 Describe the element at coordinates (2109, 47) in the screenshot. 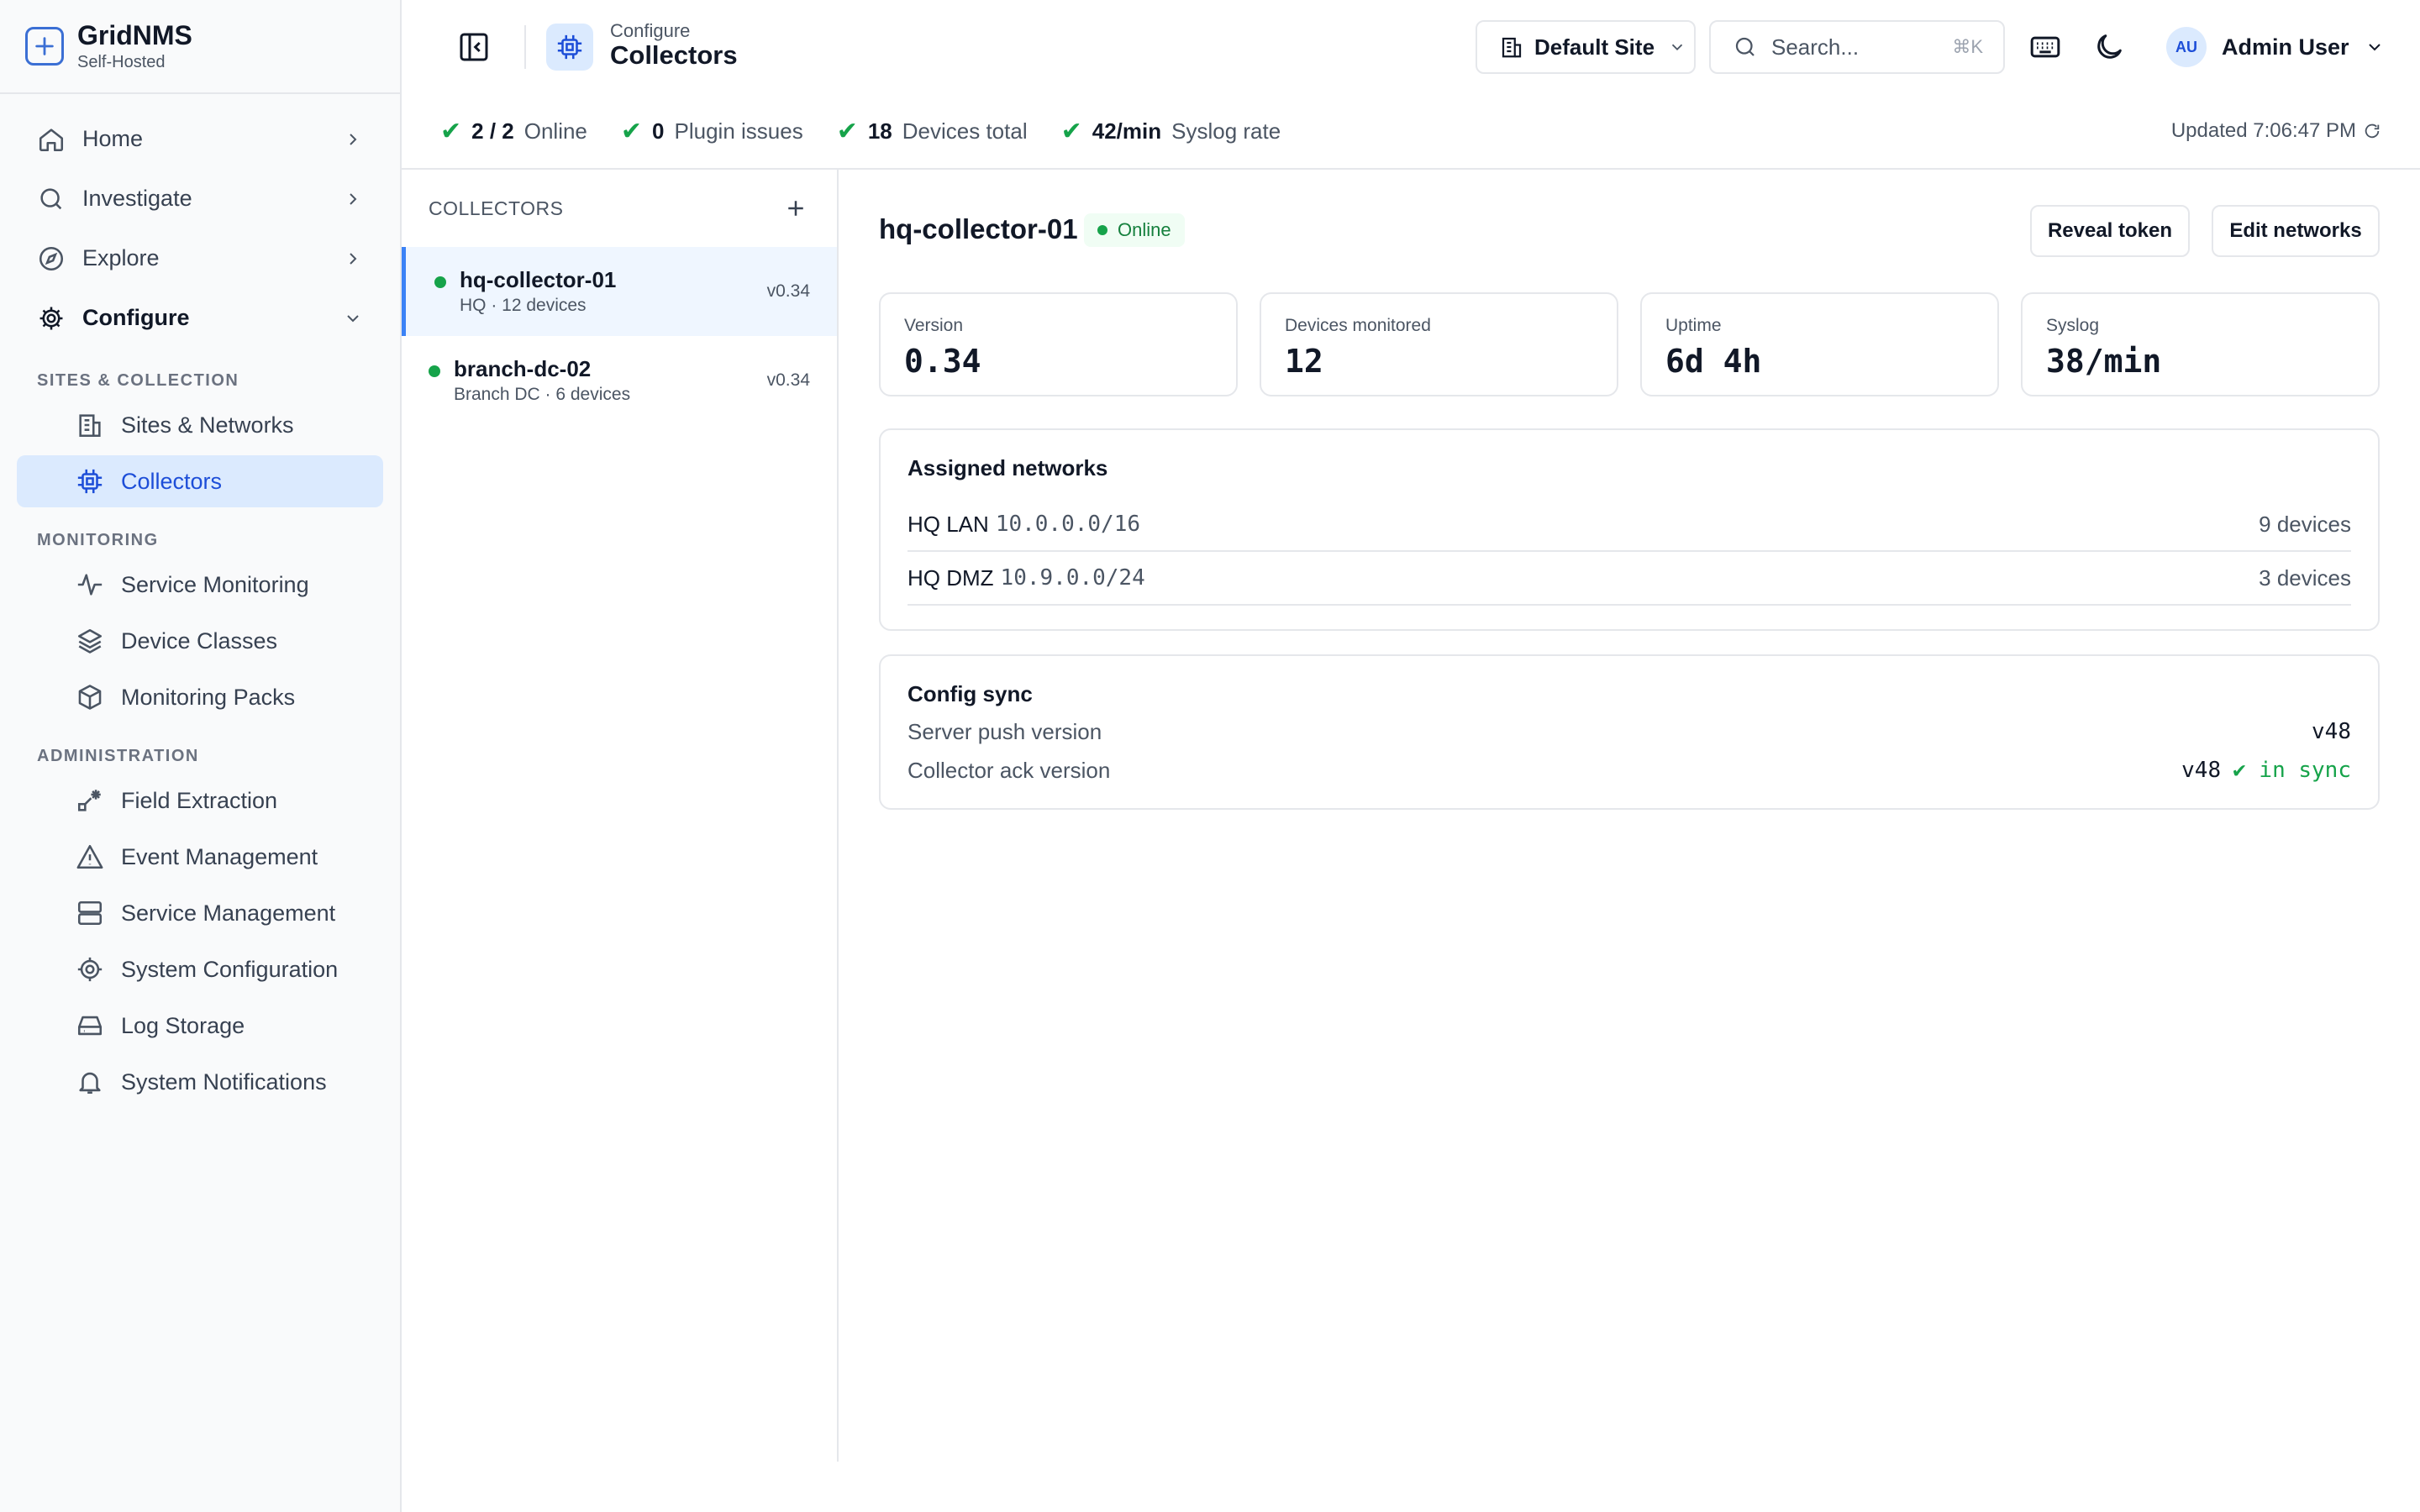

I see `moon-icon` at that location.